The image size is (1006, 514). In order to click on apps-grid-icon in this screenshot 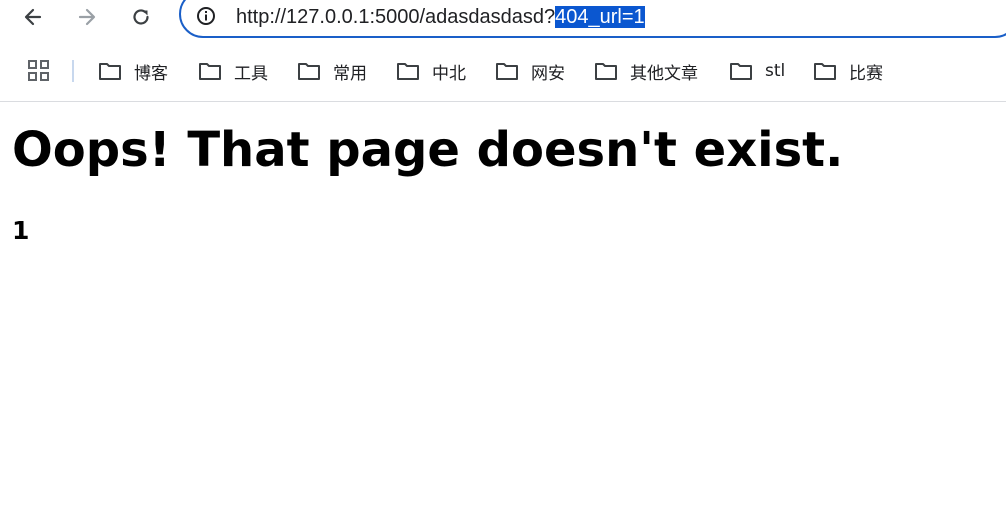, I will do `click(39, 71)`.